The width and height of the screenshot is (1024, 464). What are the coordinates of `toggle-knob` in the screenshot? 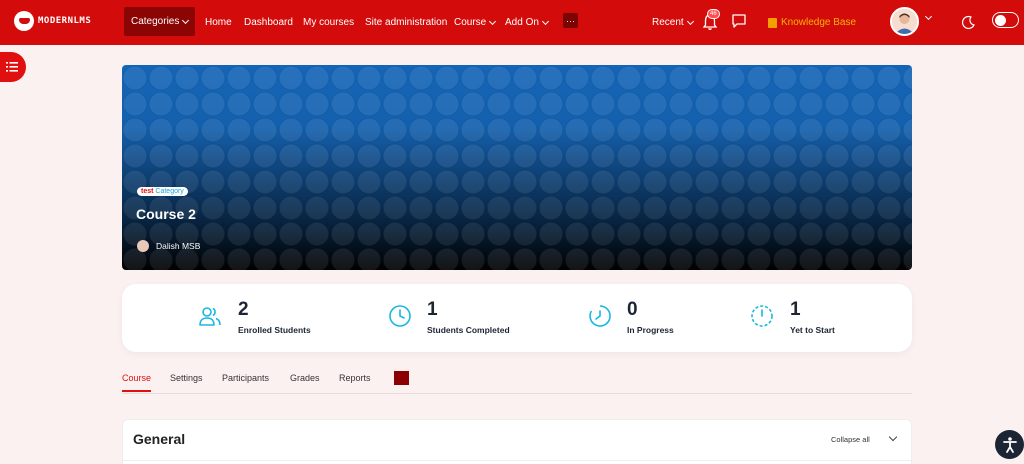 It's located at (1000, 20).